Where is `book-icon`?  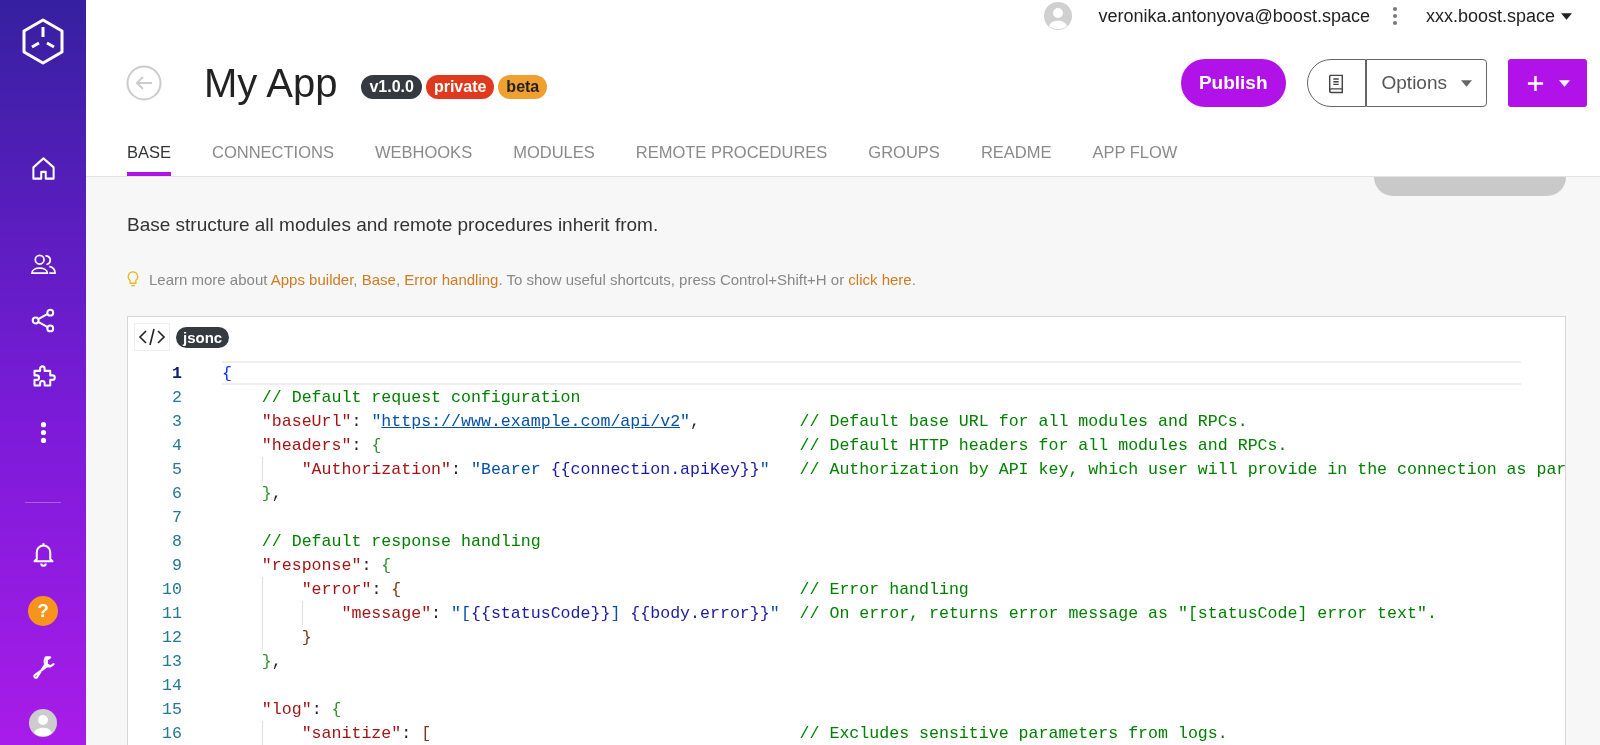 book-icon is located at coordinates (1336, 83).